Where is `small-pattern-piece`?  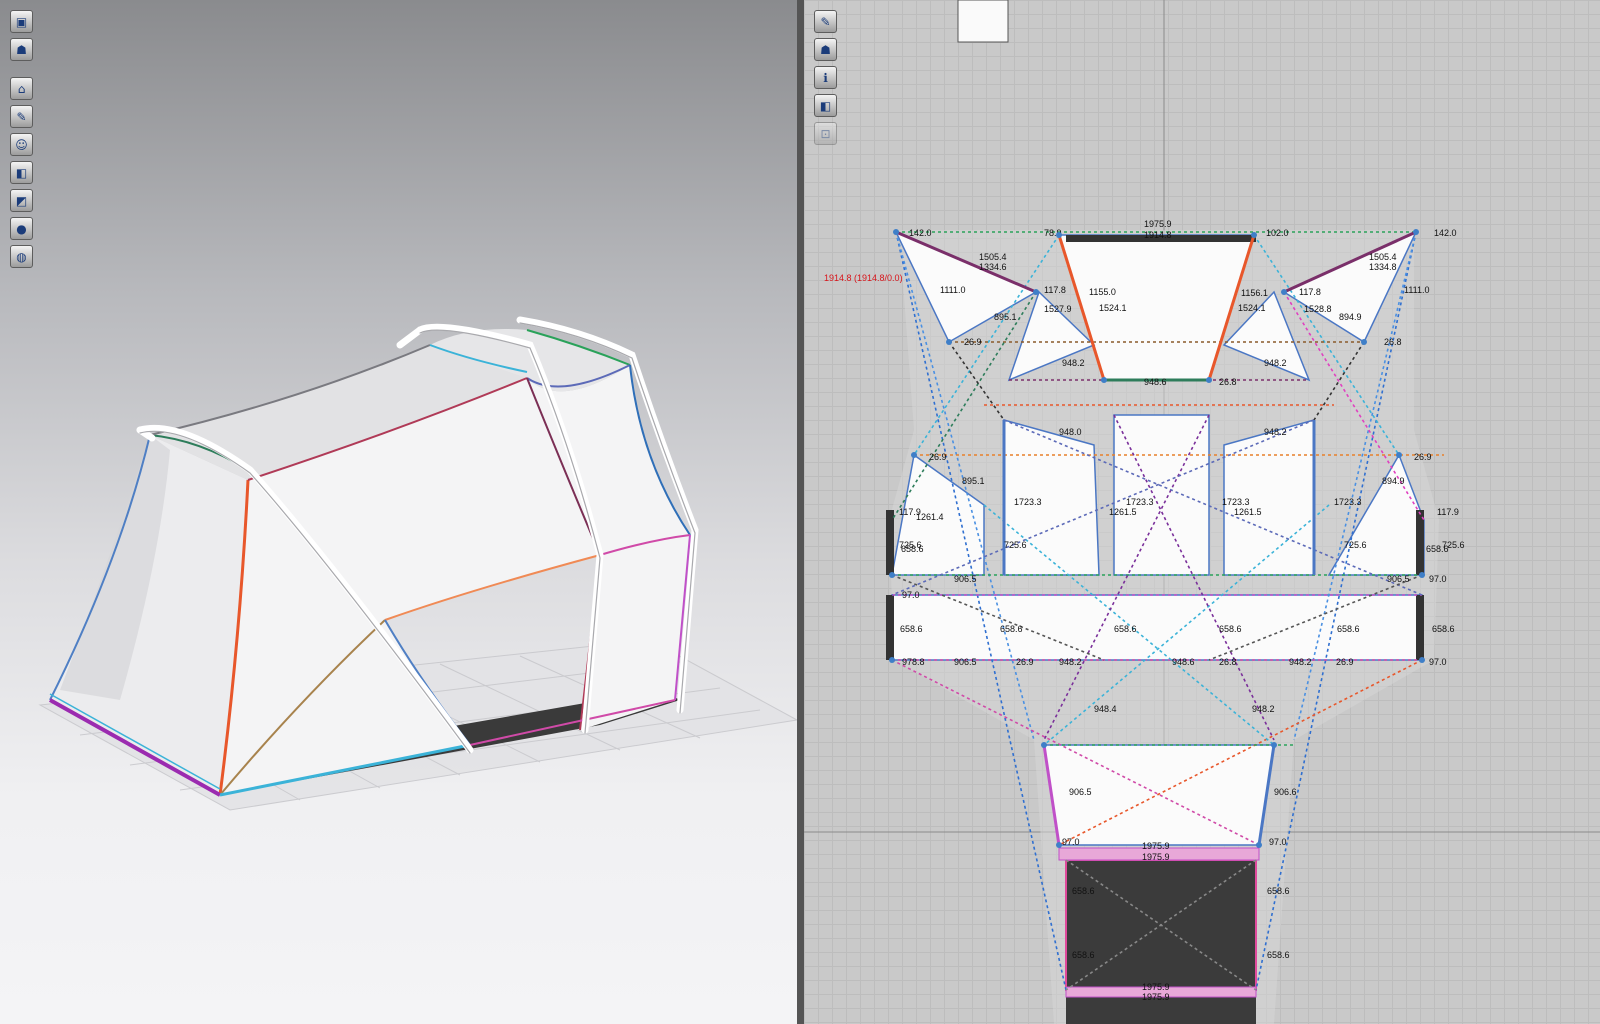
small-pattern-piece is located at coordinates (983, 21).